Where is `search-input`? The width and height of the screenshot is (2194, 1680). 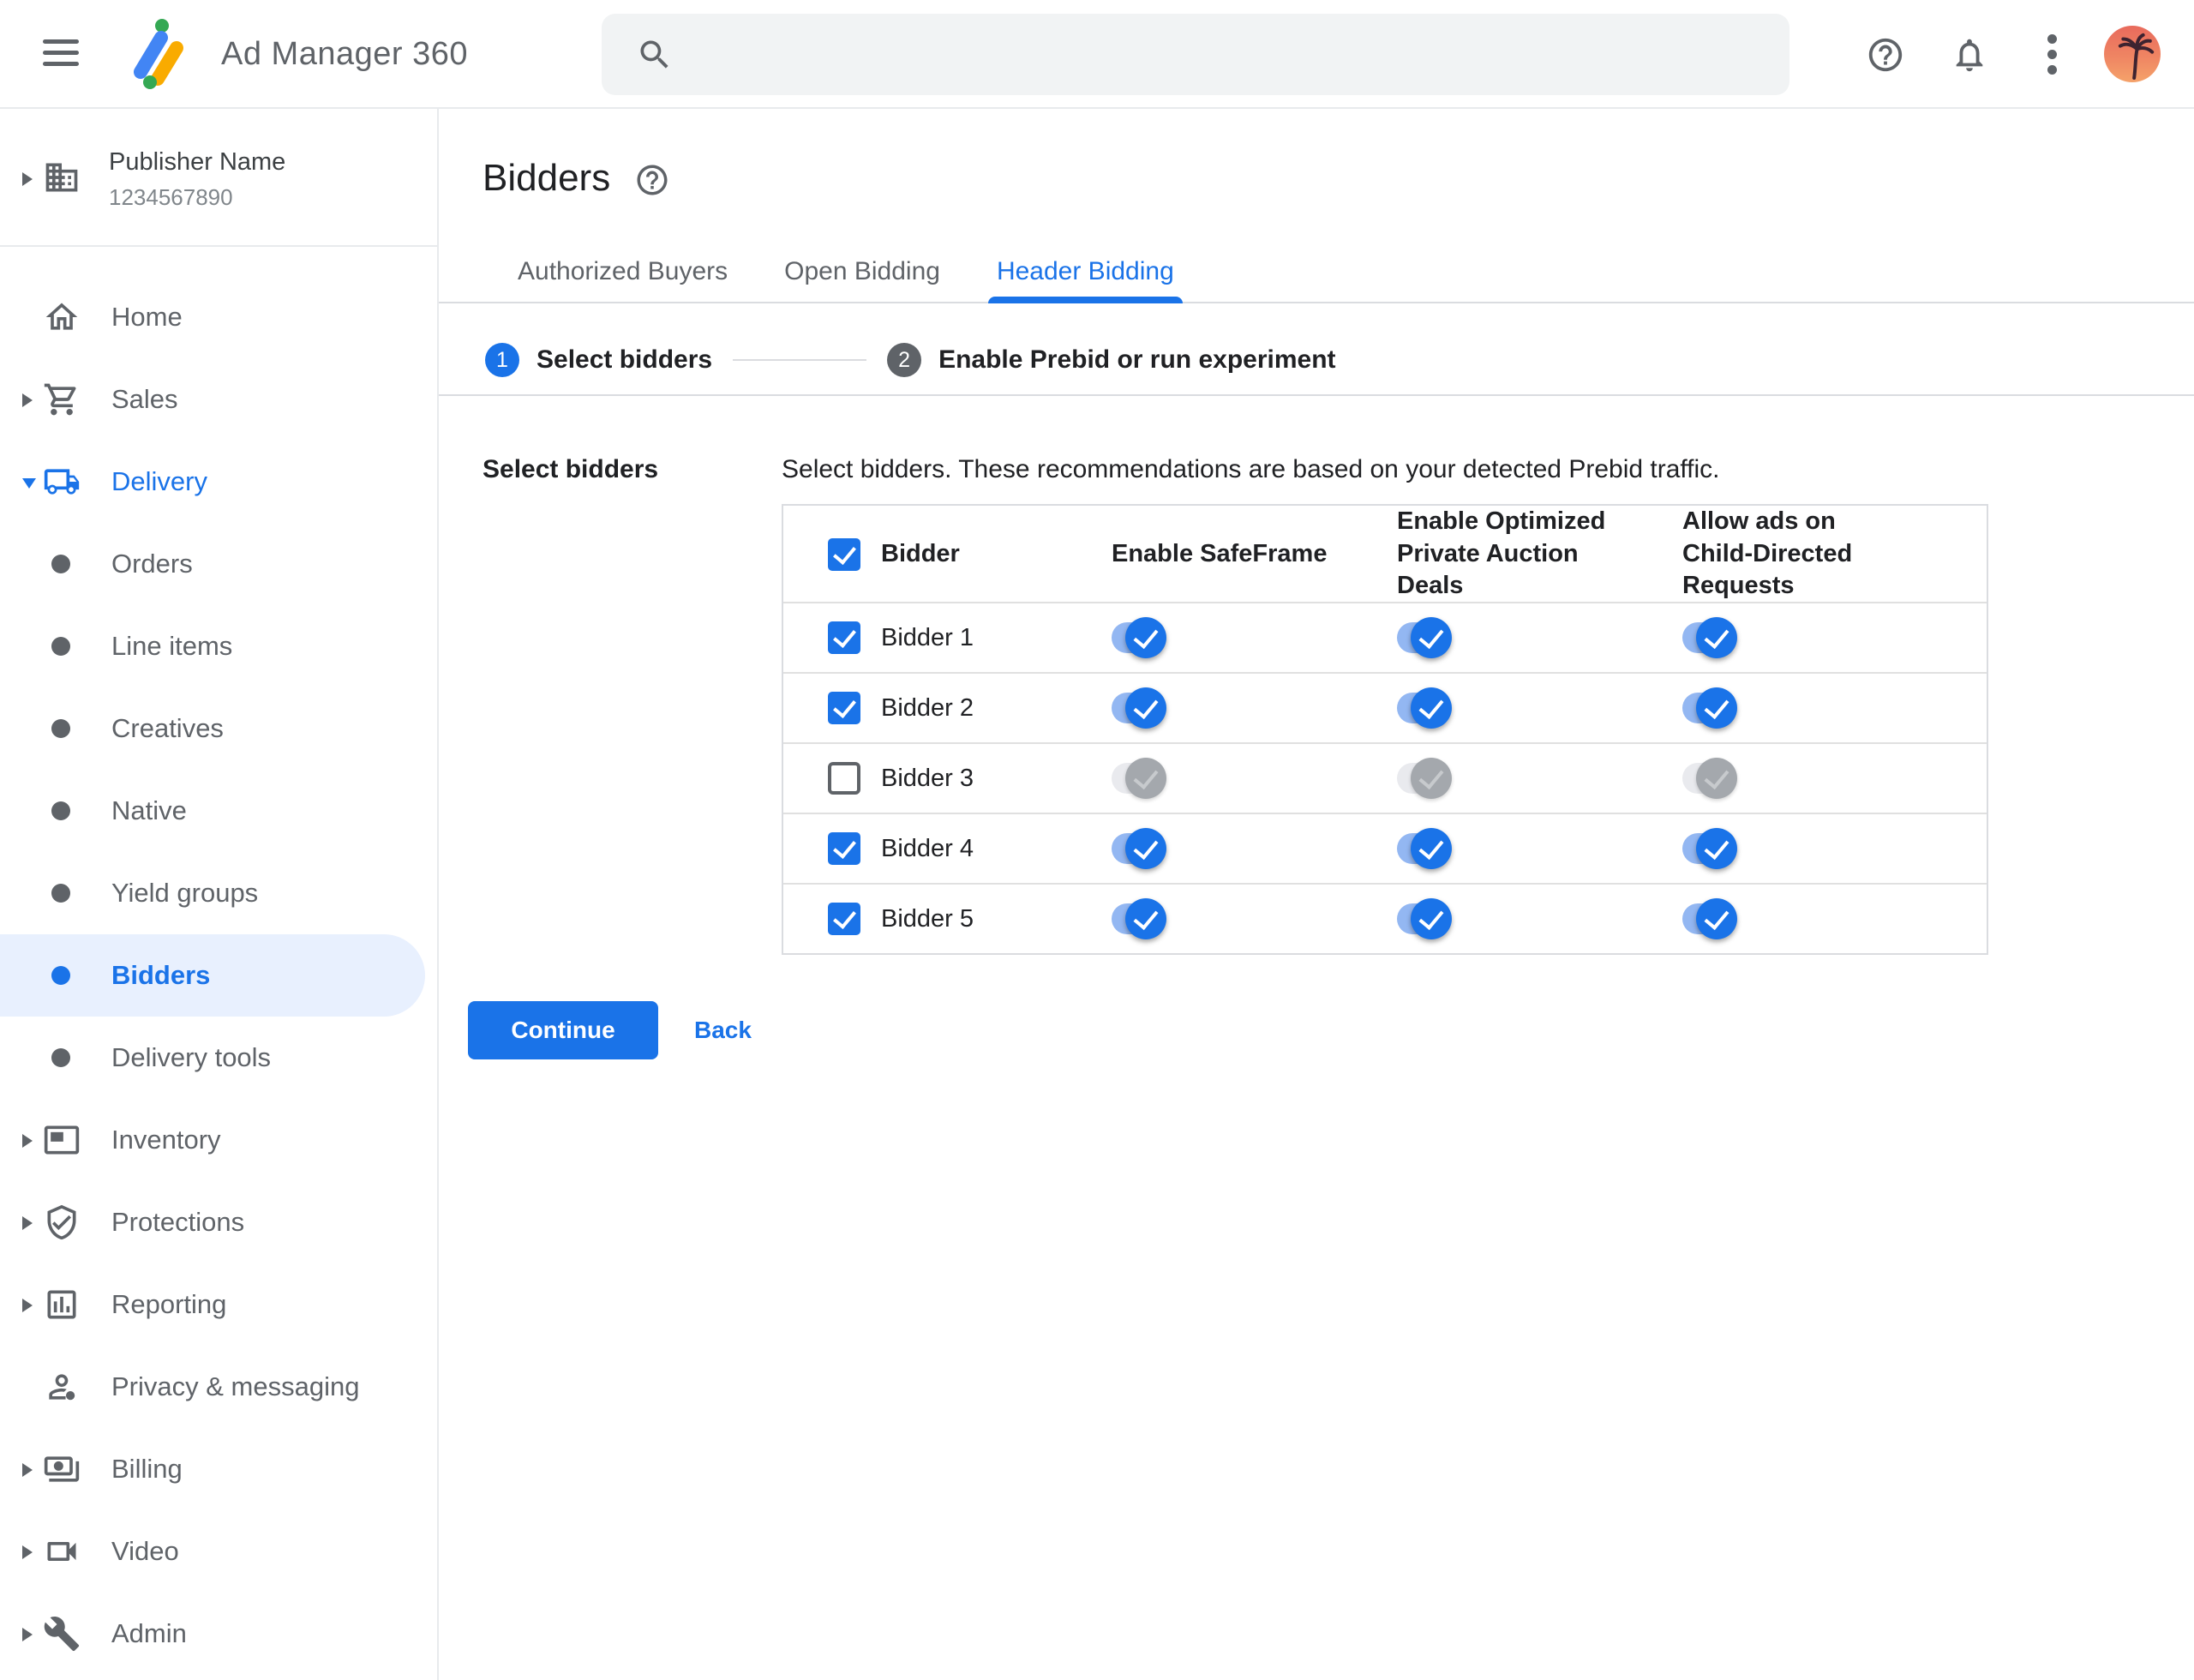 search-input is located at coordinates (1231, 54).